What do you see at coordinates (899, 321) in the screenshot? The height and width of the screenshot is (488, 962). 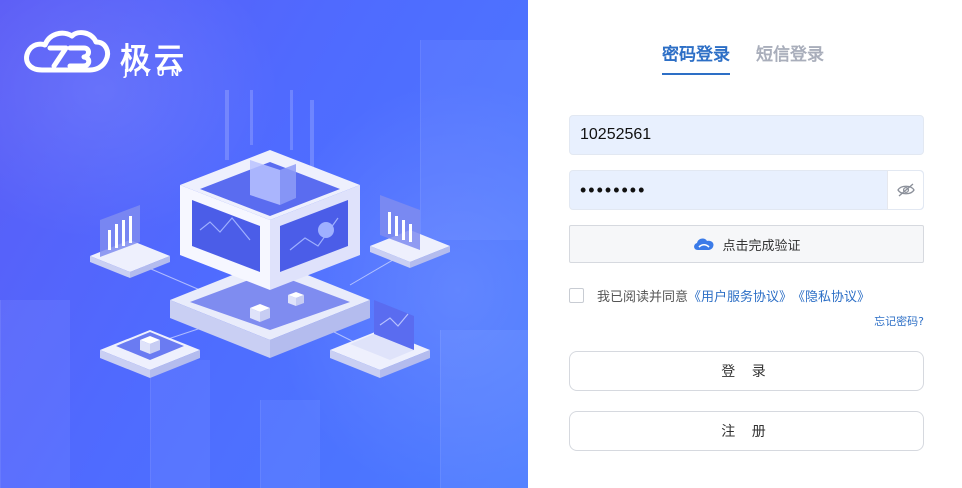 I see `forgot-password-link: 忘记密码?` at bounding box center [899, 321].